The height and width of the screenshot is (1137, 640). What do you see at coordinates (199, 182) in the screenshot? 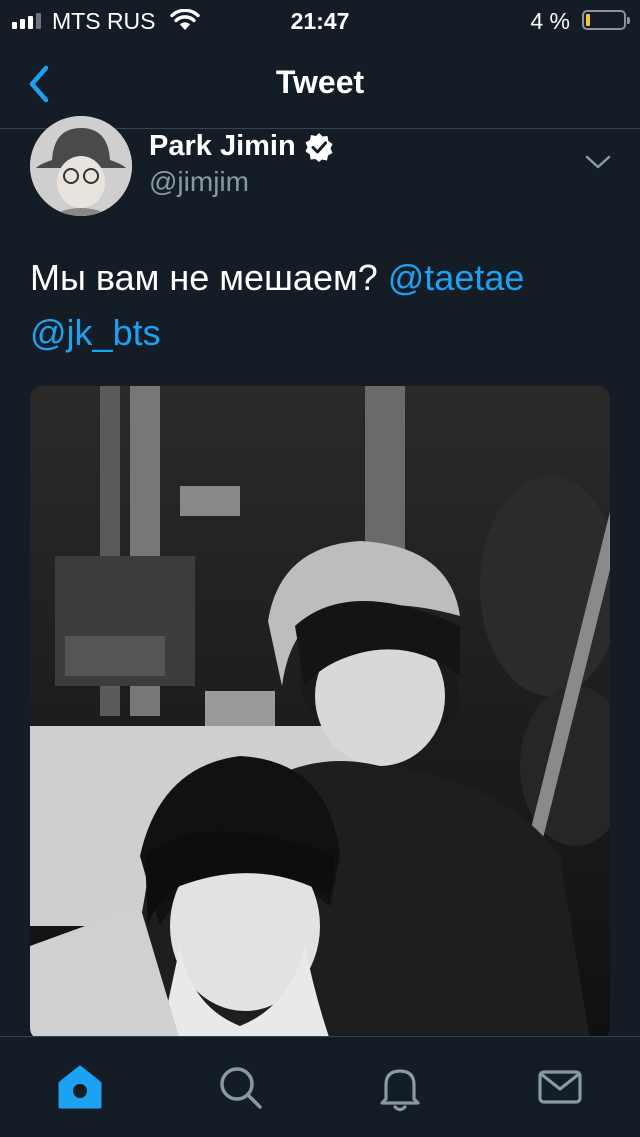
I see `author-handle: @jimjim` at bounding box center [199, 182].